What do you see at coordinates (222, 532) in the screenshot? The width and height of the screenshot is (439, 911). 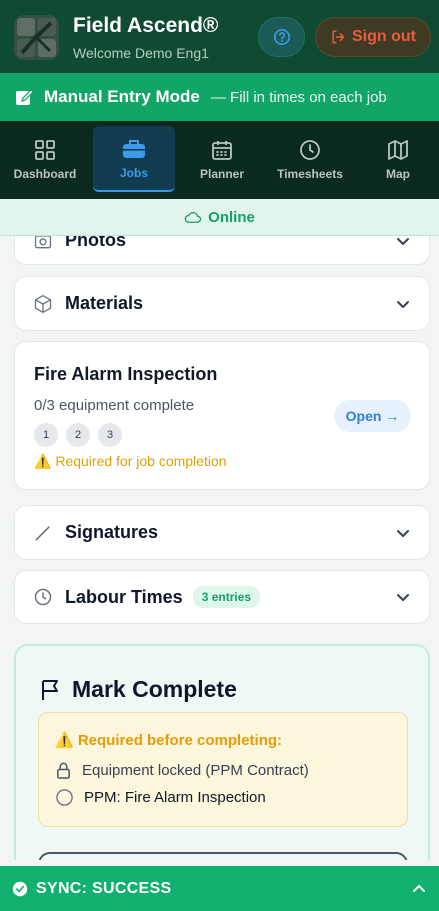 I see `signatures-section: Signatures` at bounding box center [222, 532].